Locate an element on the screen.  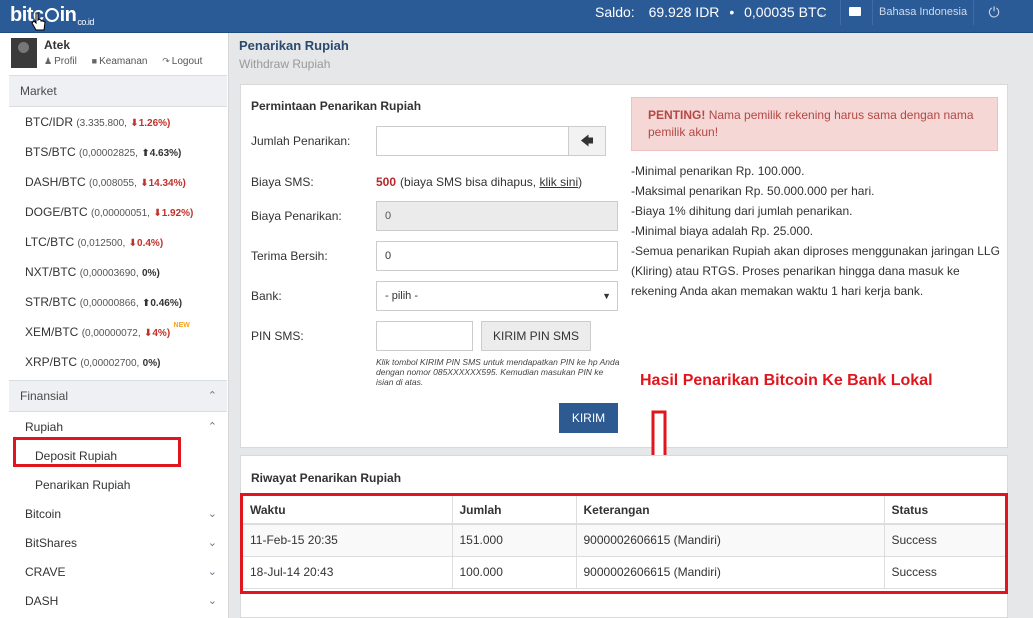
market-item-dash-btc: DASH/BTC (0,008055, ⬇14.34%) is located at coordinates (118, 182).